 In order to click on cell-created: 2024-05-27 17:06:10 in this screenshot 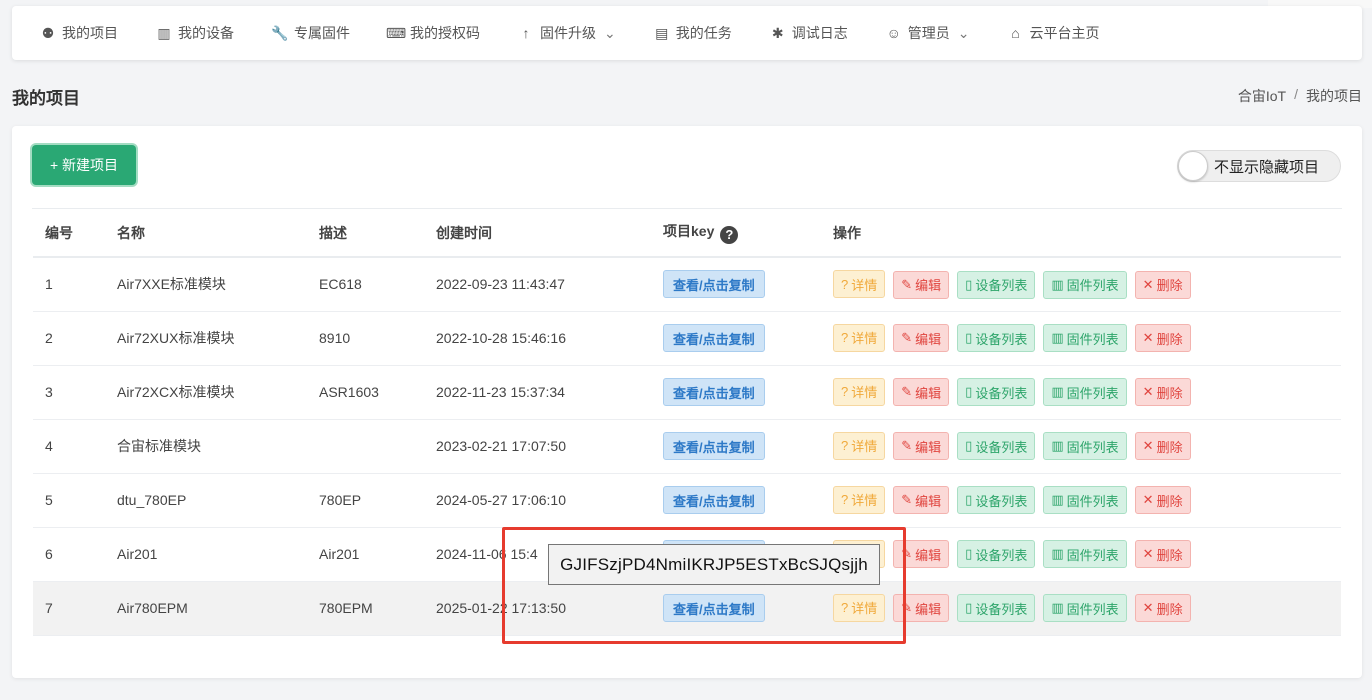, I will do `click(537, 500)`.